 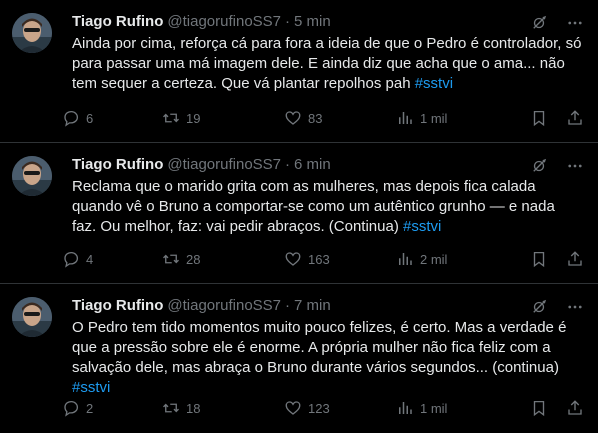 I want to click on like-button: 163, so click(x=340, y=259).